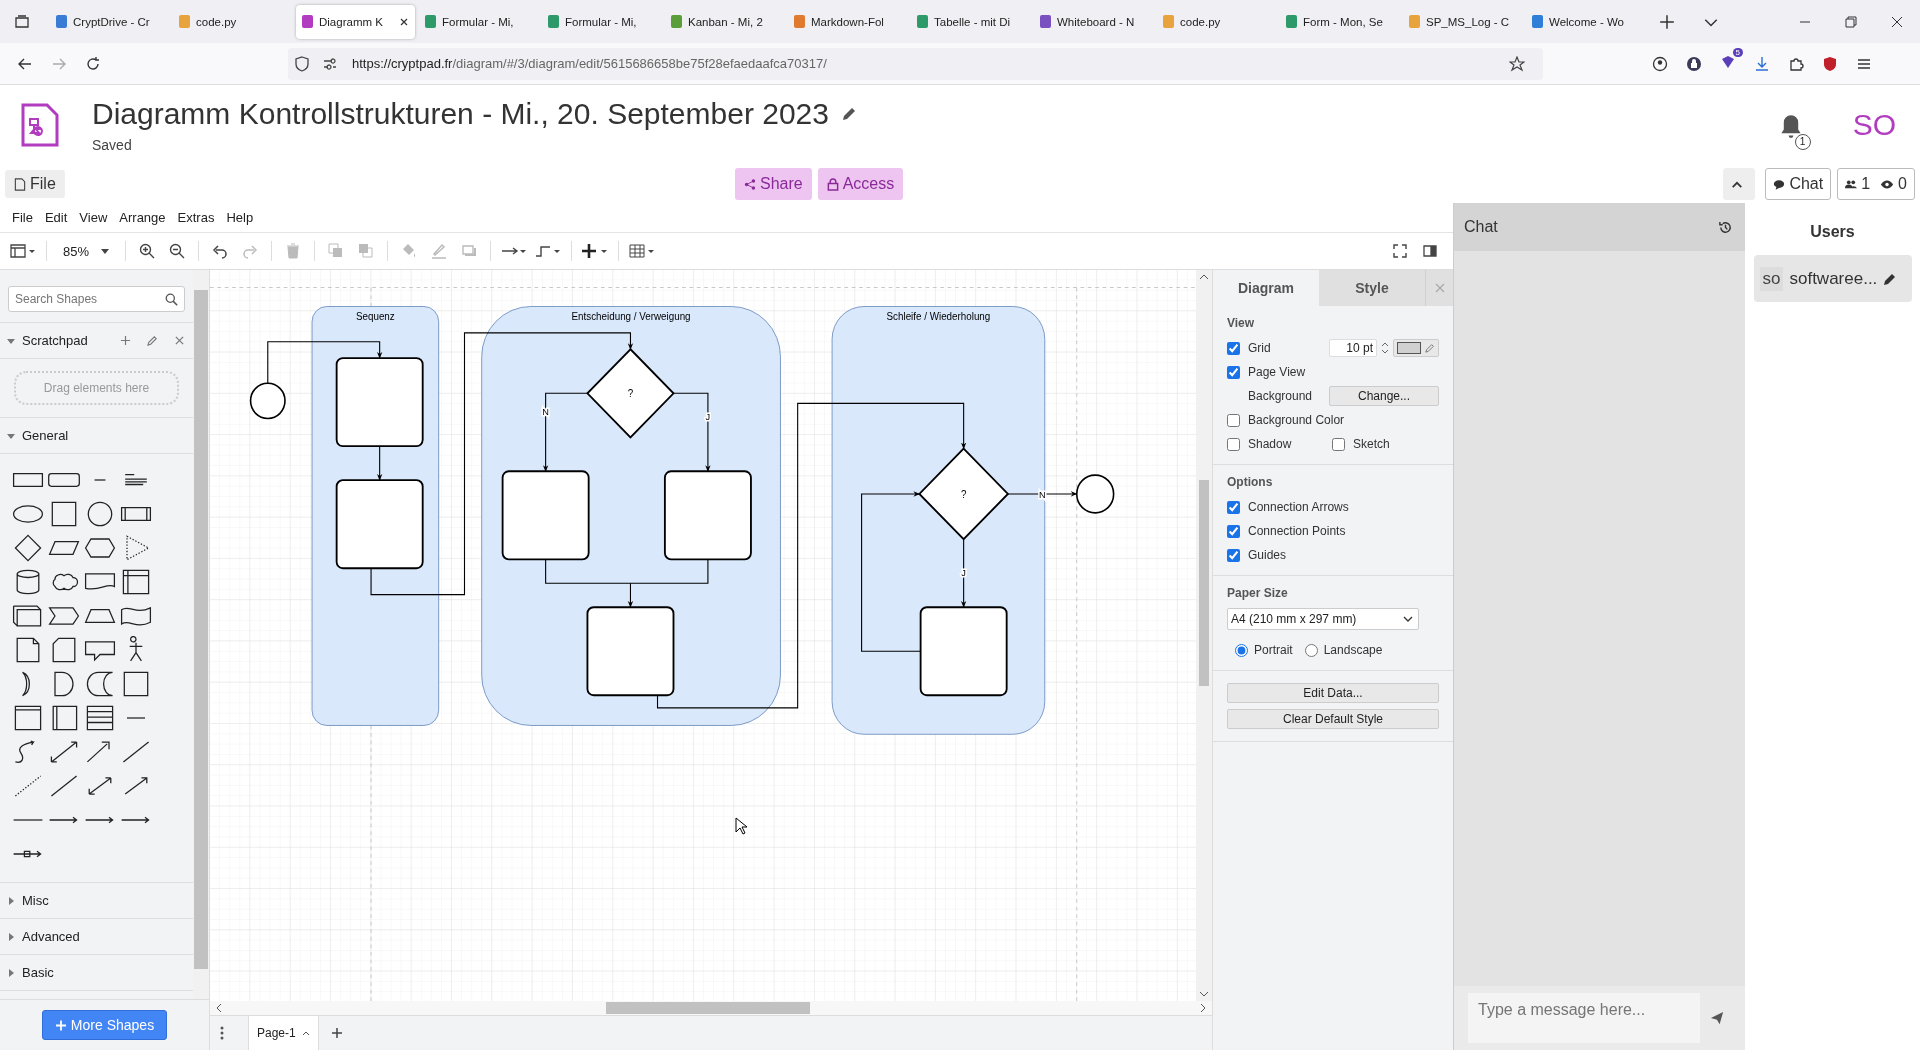 Image resolution: width=1920 pixels, height=1050 pixels. Describe the element at coordinates (1095, 494) in the screenshot. I see `end-node` at that location.